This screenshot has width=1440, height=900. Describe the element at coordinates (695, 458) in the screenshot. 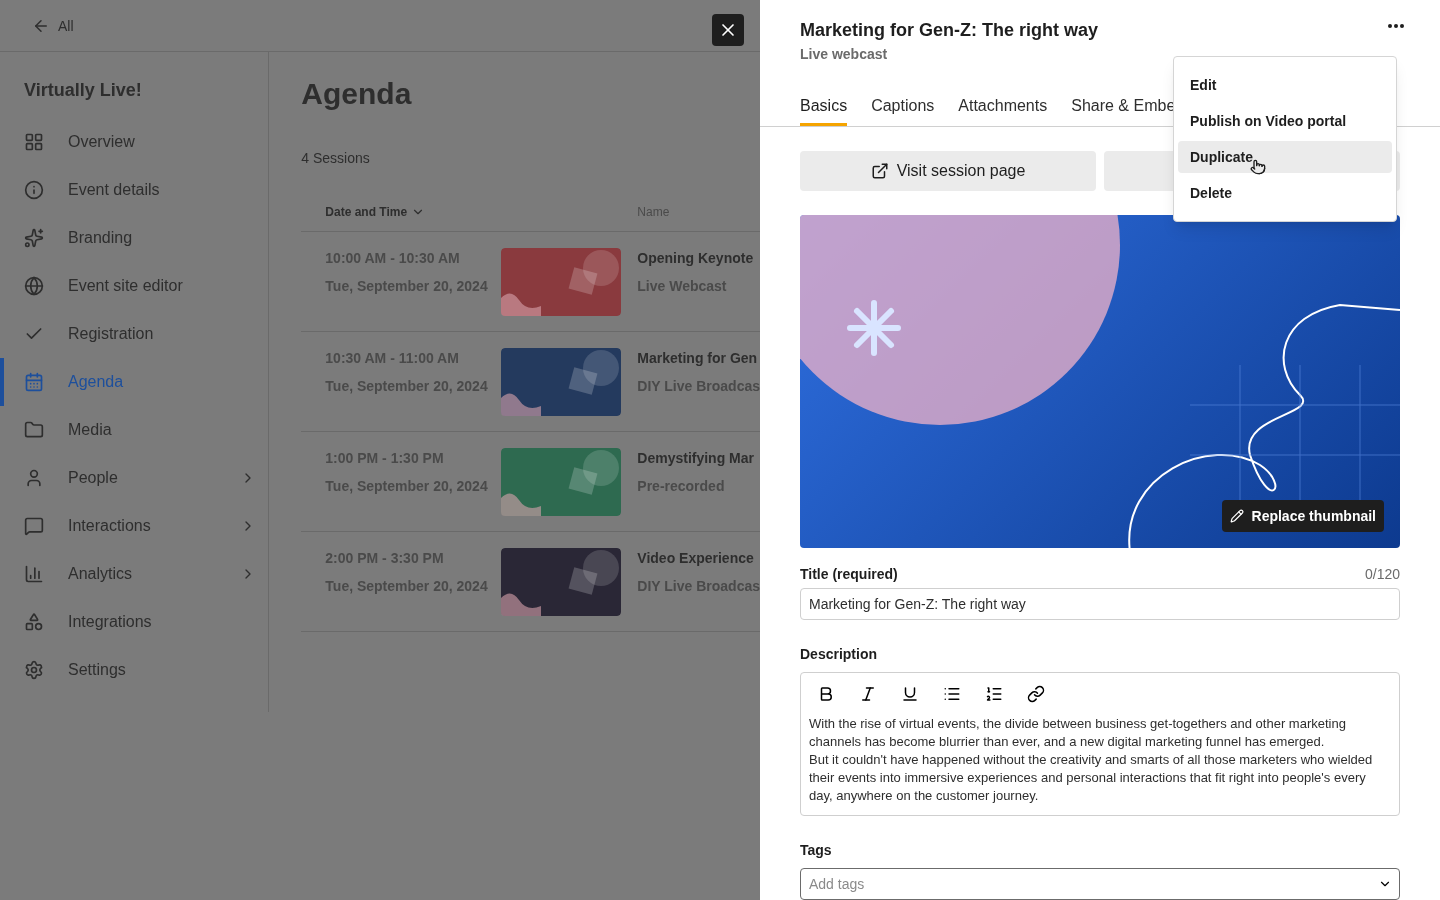

I see `session-name: Demystifying Mar` at that location.